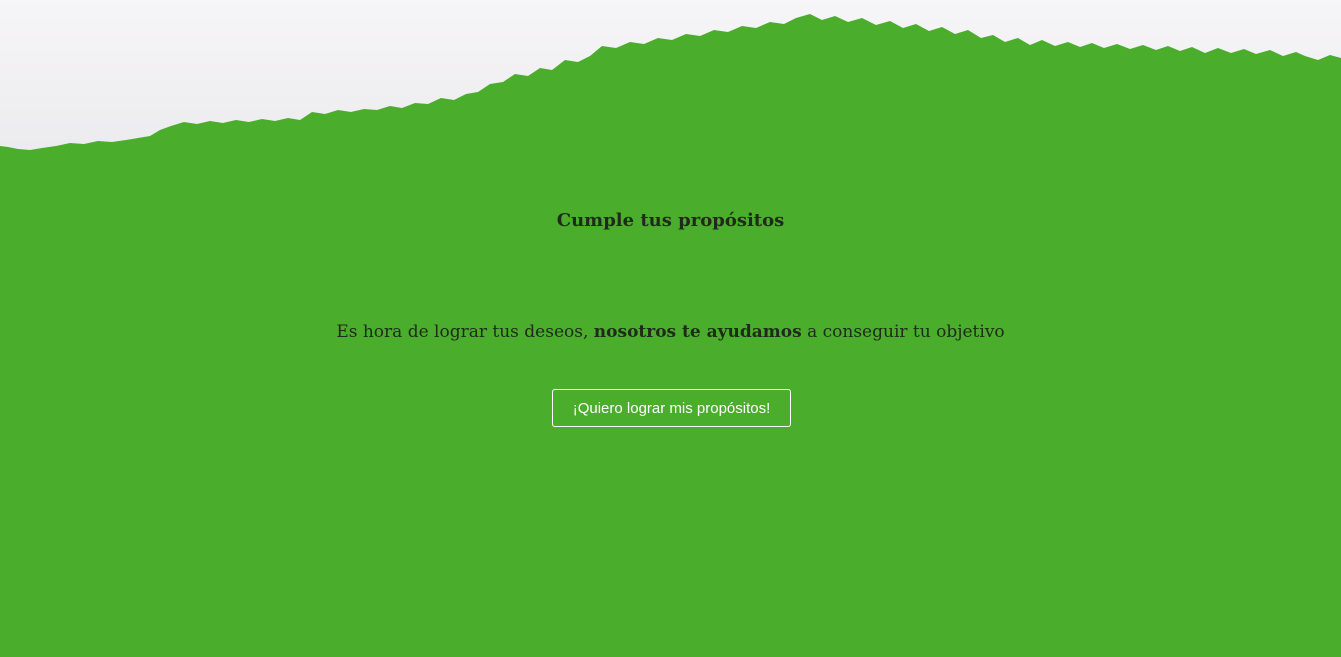  Describe the element at coordinates (465, 332) in the screenshot. I see `subtitle-text-start: Es hora de lograr tus deseos,` at that location.